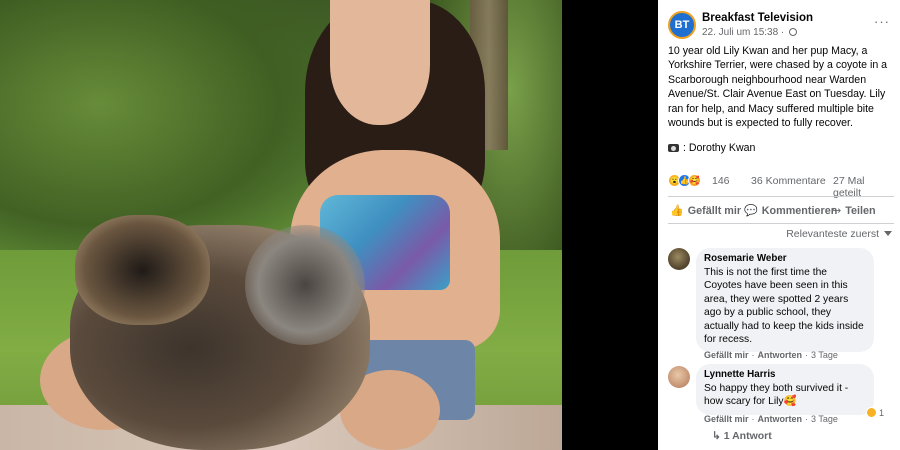 The height and width of the screenshot is (450, 900). What do you see at coordinates (142, 270) in the screenshot?
I see `photo-dog-head` at bounding box center [142, 270].